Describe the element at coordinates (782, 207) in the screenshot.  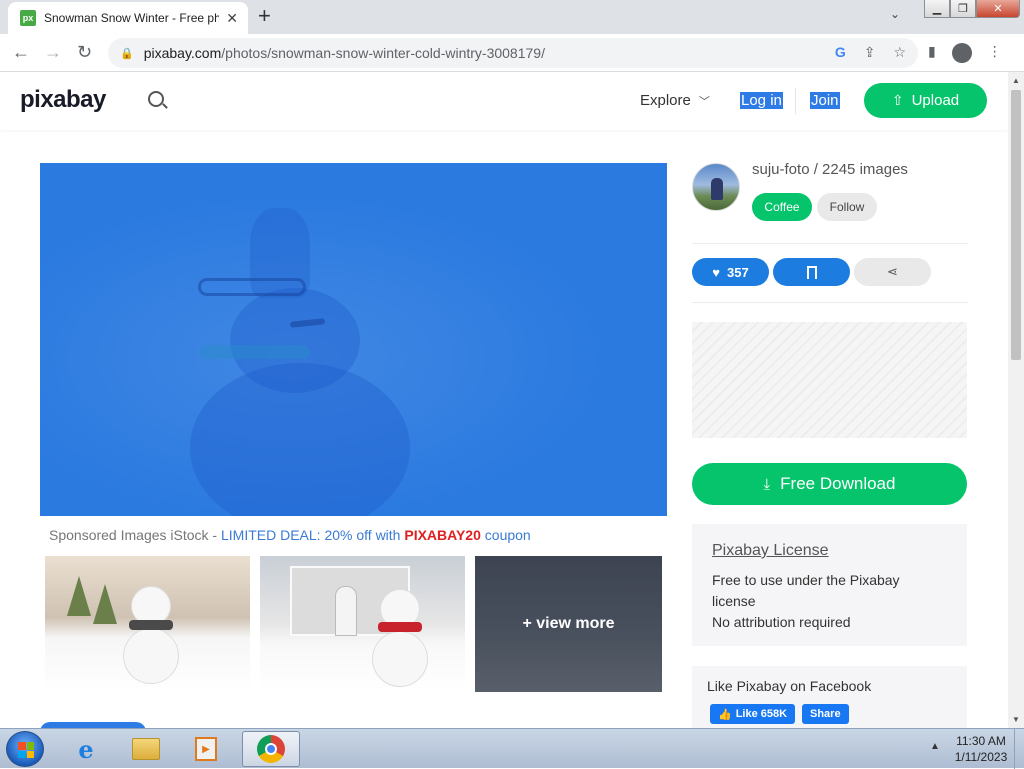
I see `coffee-button: Coffee` at that location.